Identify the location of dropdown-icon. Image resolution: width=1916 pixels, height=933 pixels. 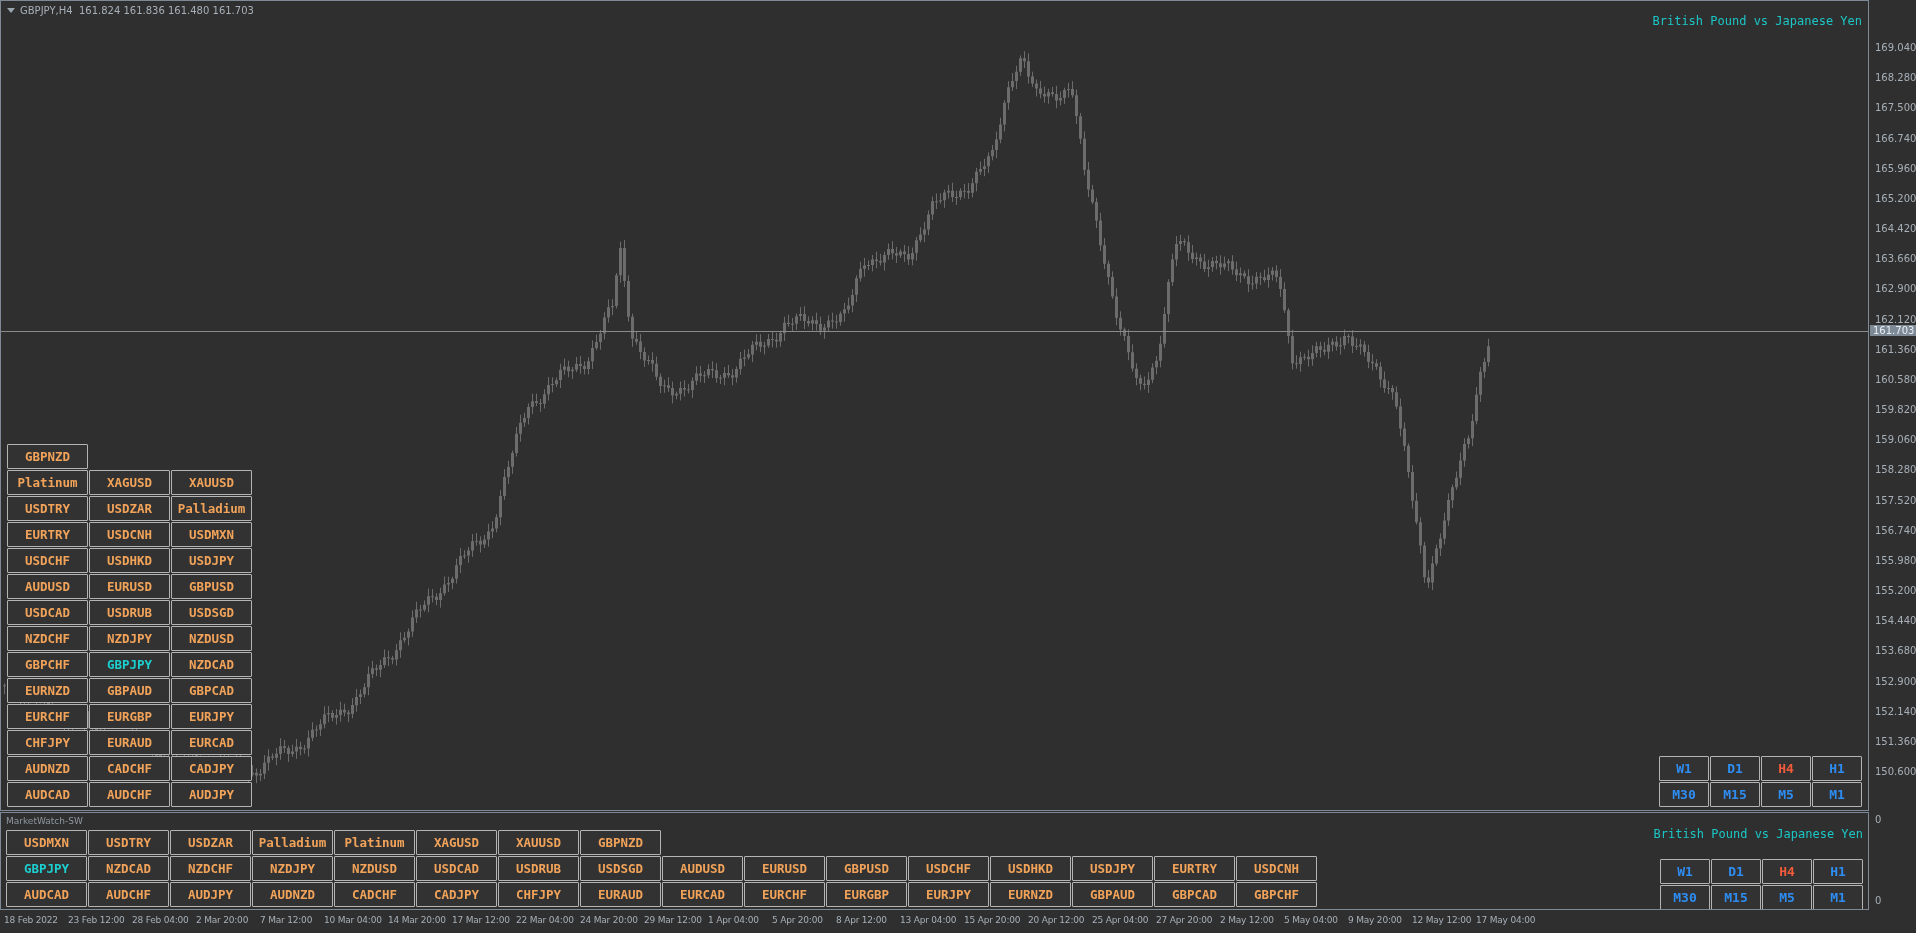
(11, 10).